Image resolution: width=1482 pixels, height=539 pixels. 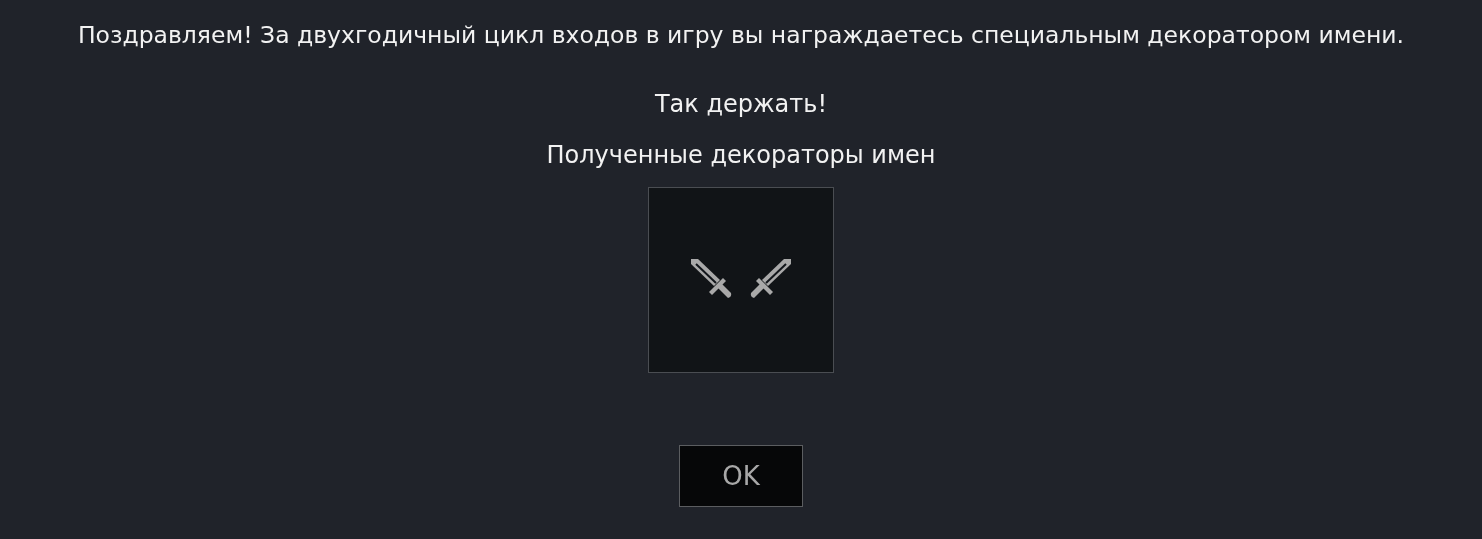 What do you see at coordinates (741, 476) in the screenshot?
I see `ok-button: OK` at bounding box center [741, 476].